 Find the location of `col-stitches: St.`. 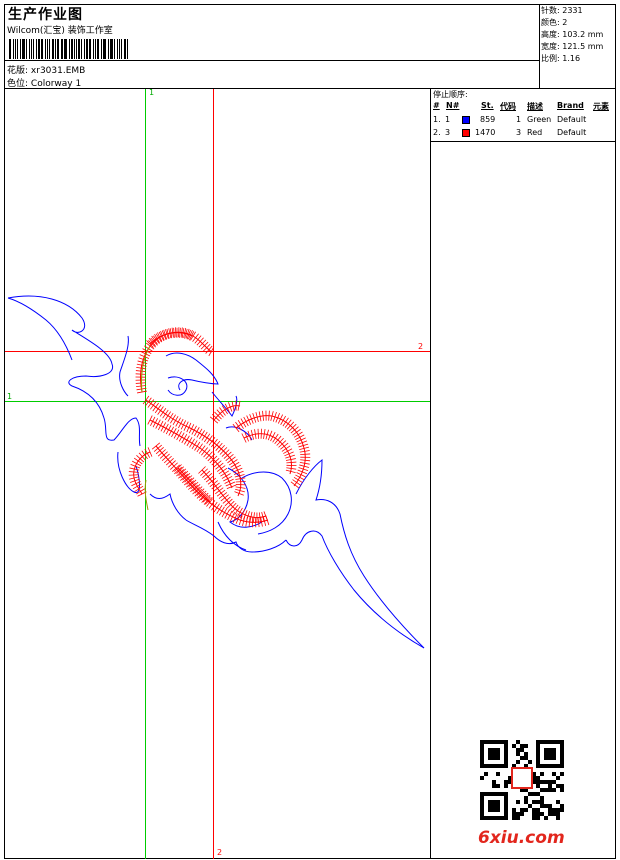

col-stitches: St. is located at coordinates (487, 105).